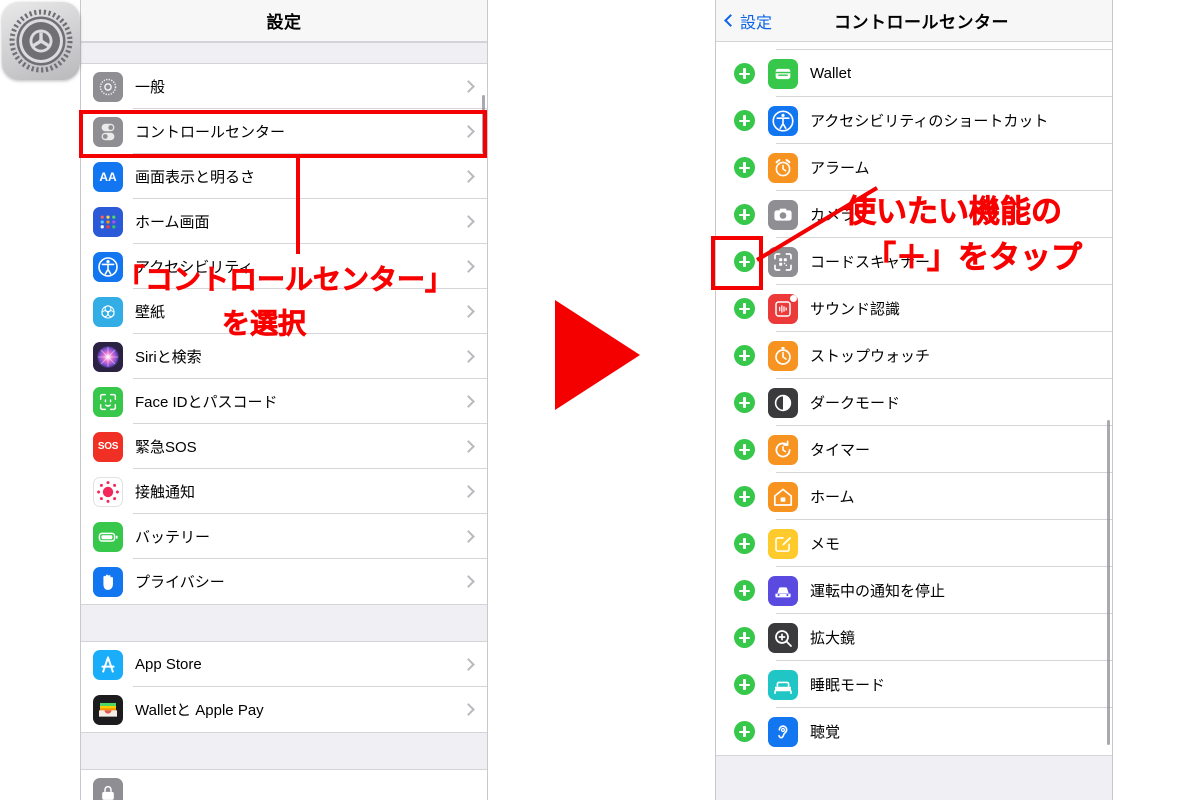 The image size is (1200, 800). I want to click on dark-mode-icon, so click(783, 402).